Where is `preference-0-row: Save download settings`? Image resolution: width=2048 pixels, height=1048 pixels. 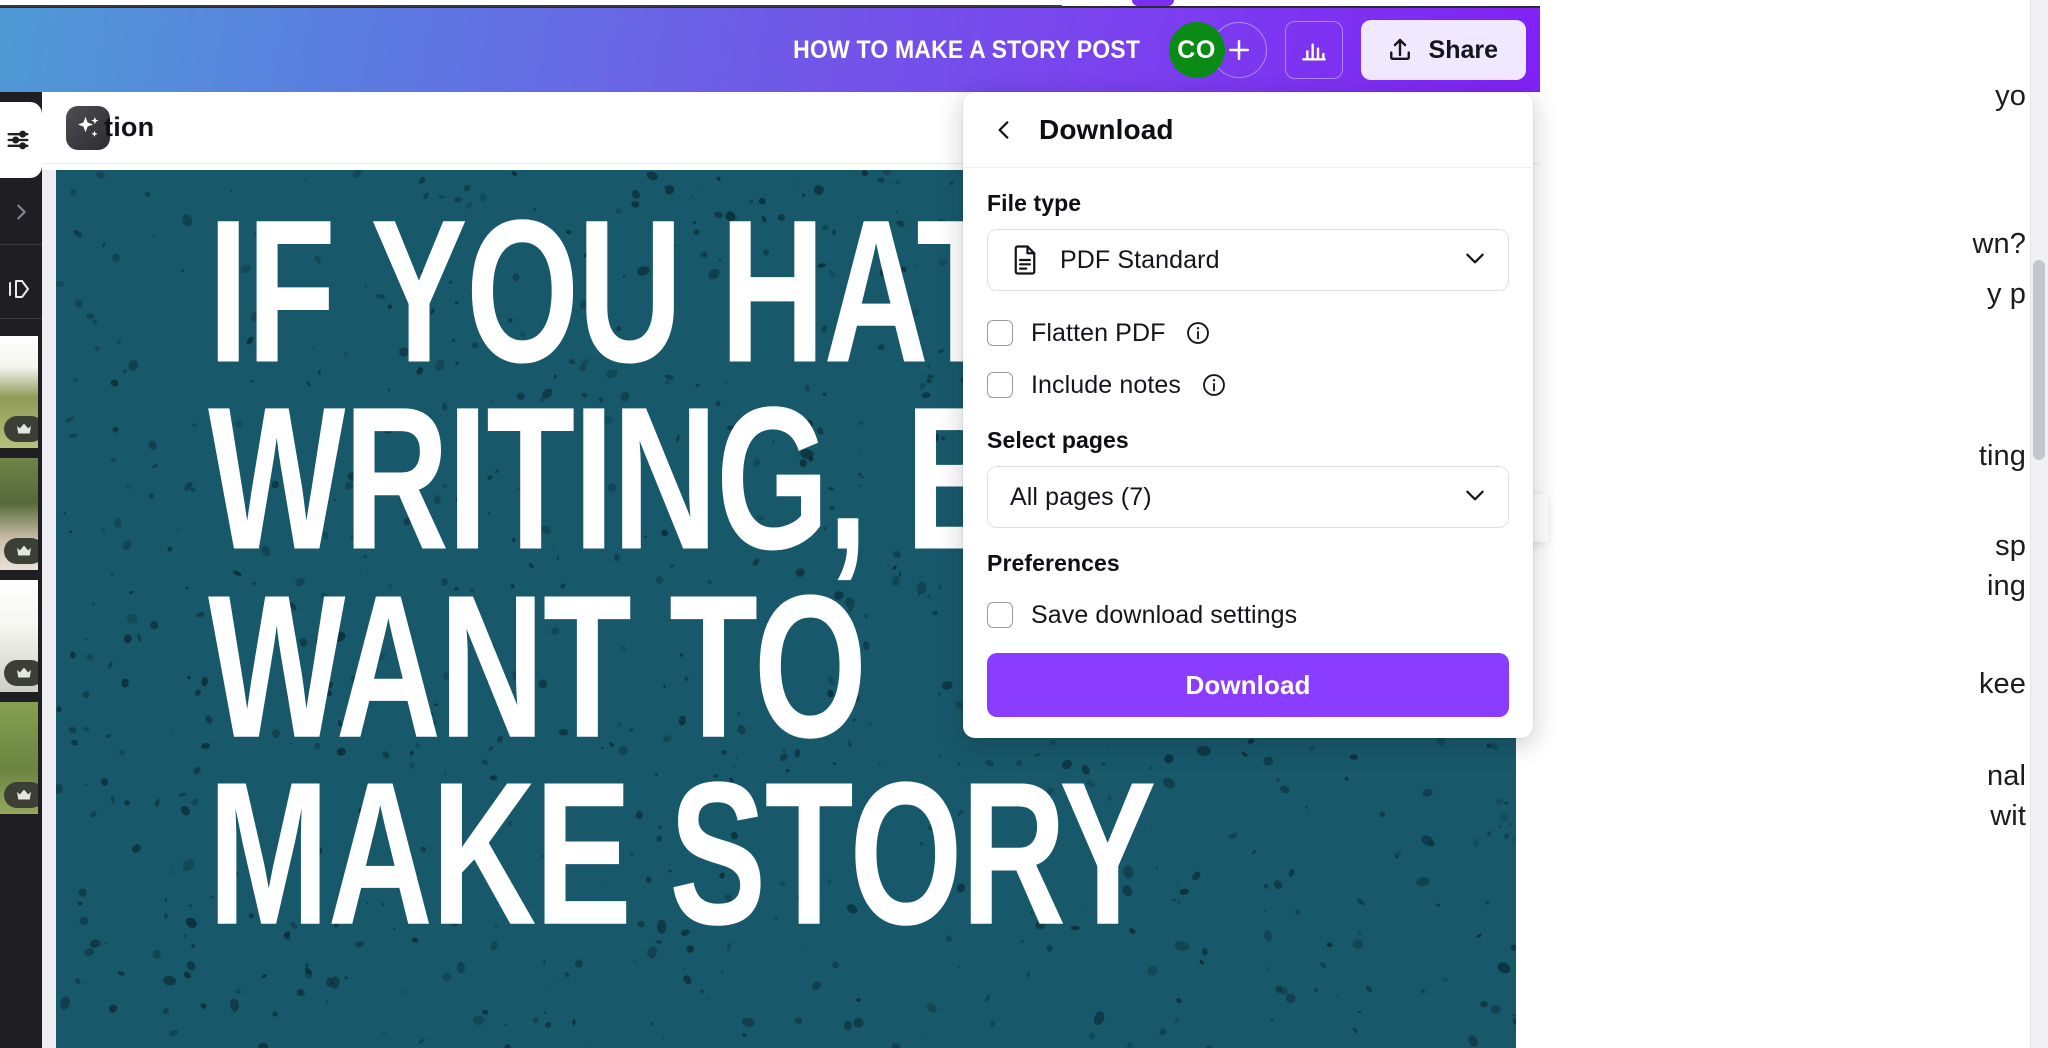
preference-0-row: Save download settings is located at coordinates (1248, 615).